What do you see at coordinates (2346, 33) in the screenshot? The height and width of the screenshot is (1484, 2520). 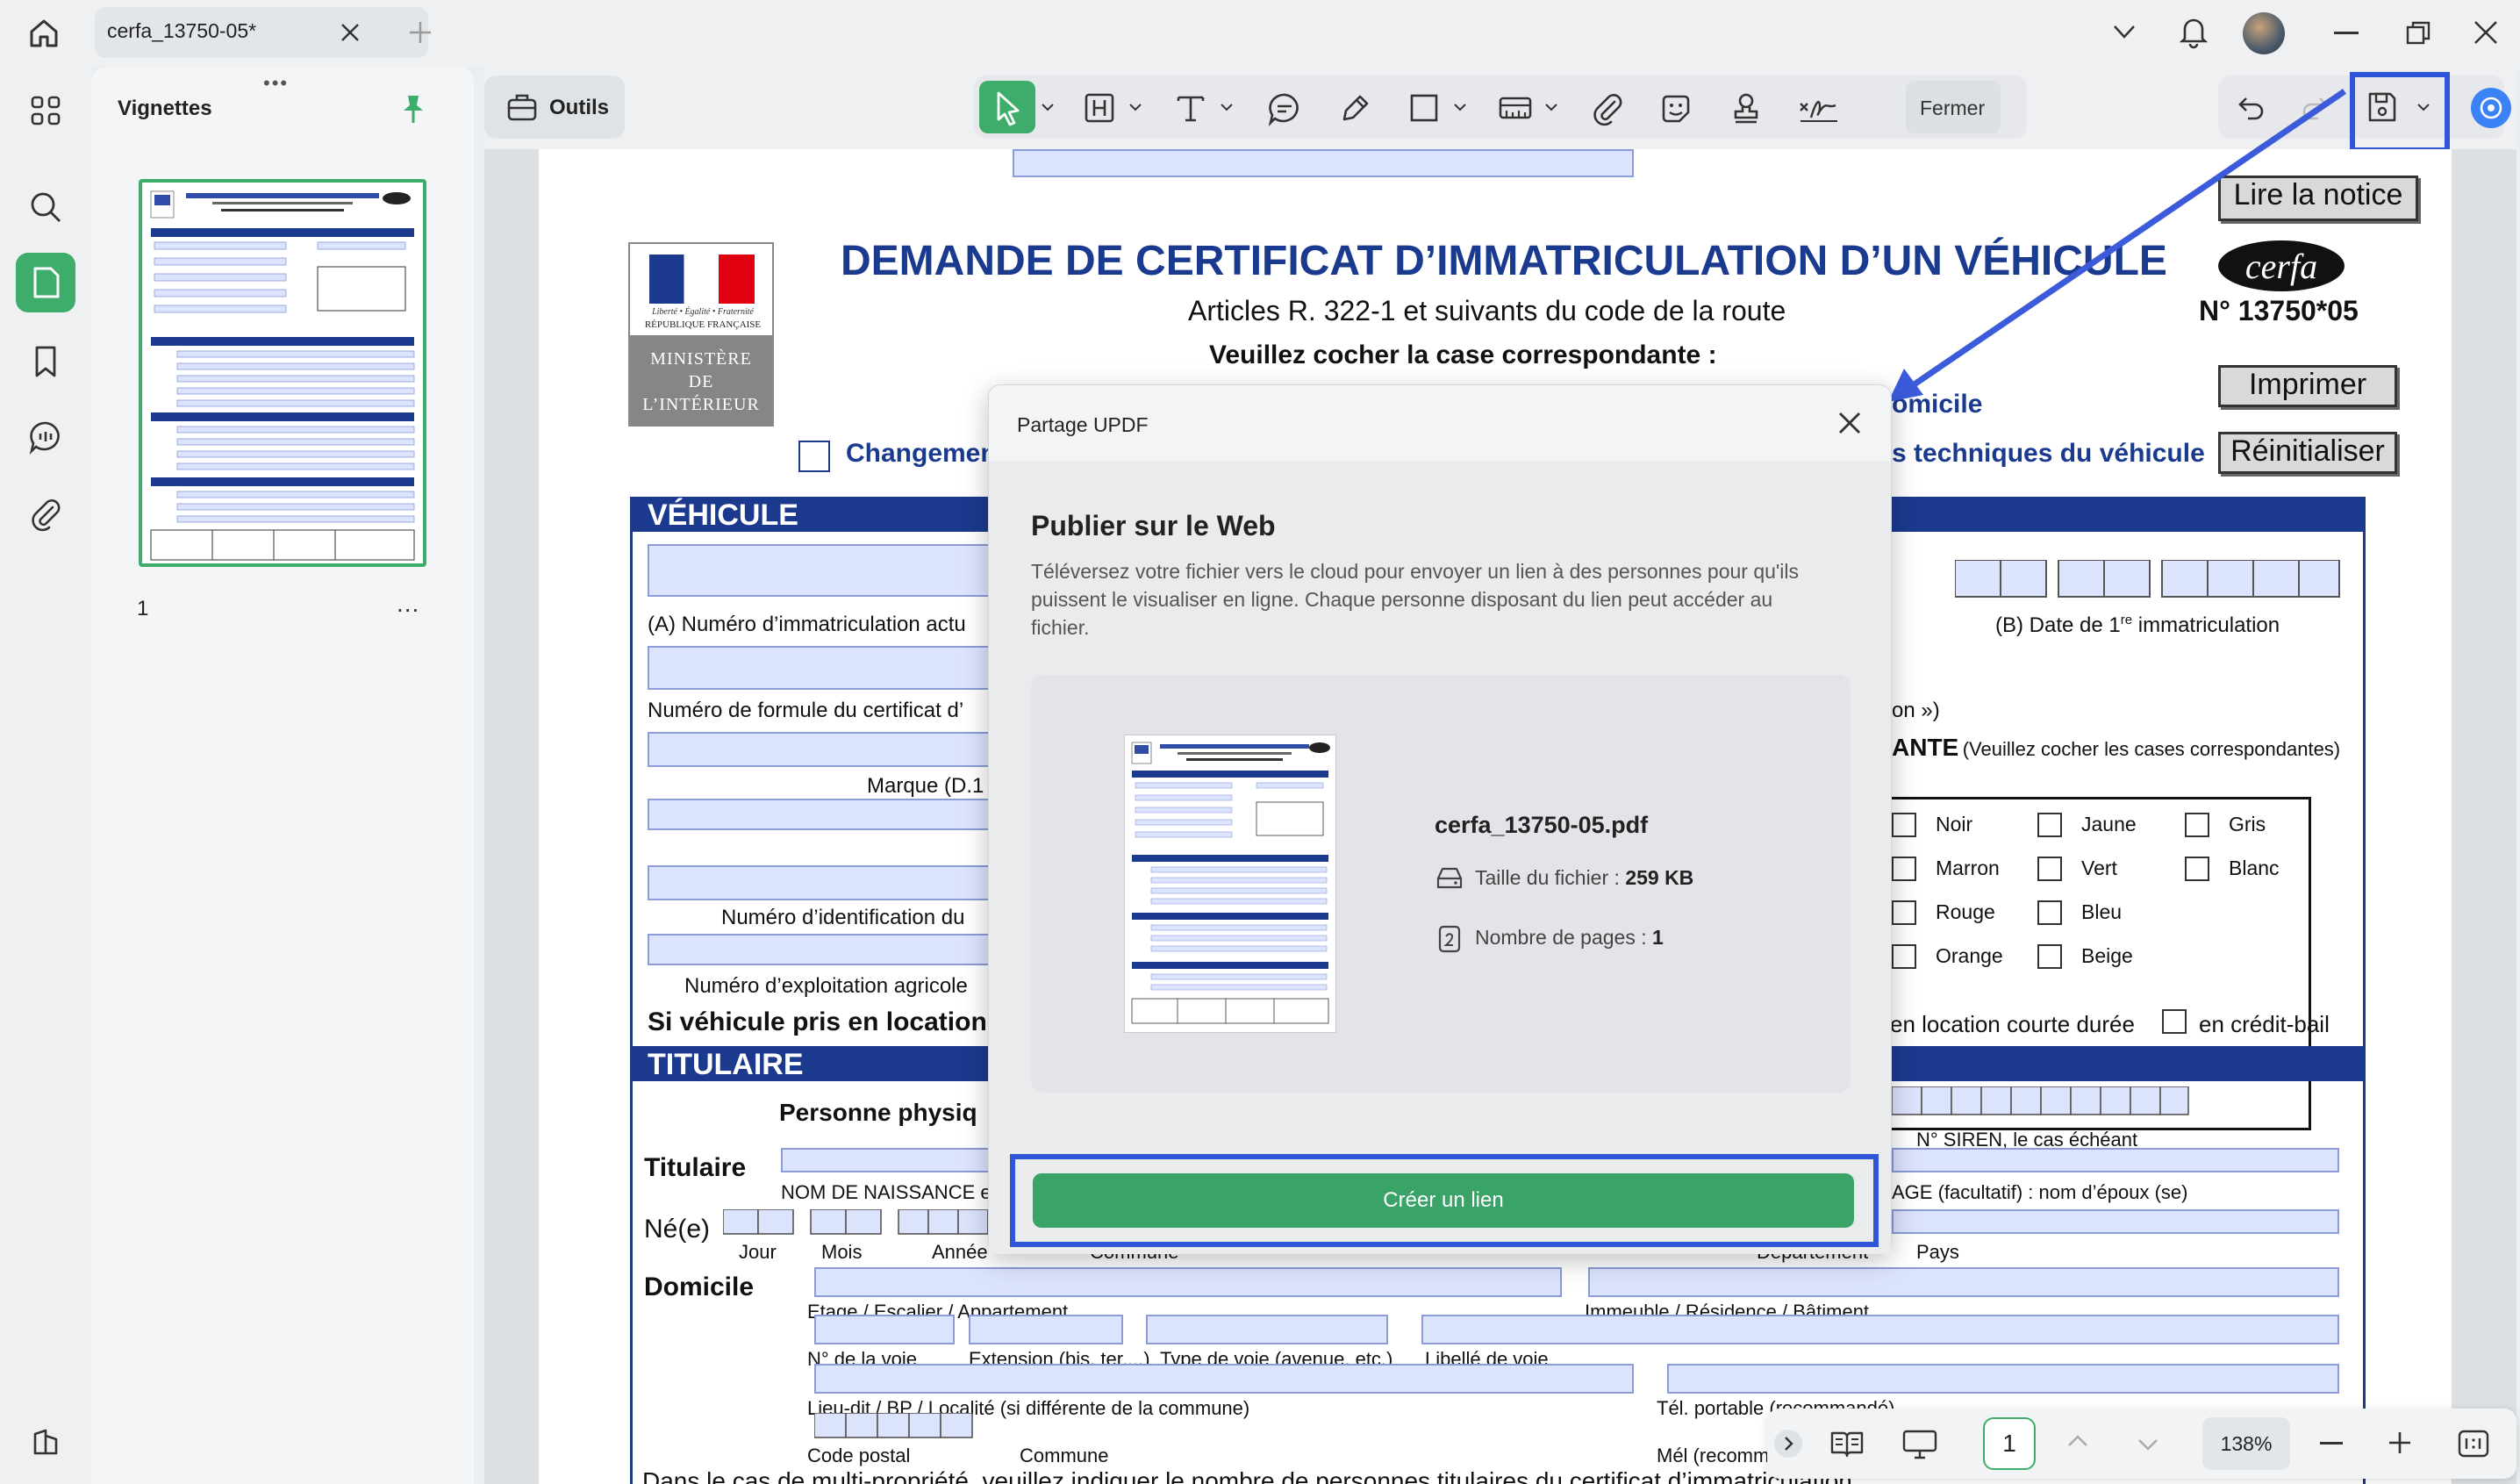 I see `minimize-icon` at bounding box center [2346, 33].